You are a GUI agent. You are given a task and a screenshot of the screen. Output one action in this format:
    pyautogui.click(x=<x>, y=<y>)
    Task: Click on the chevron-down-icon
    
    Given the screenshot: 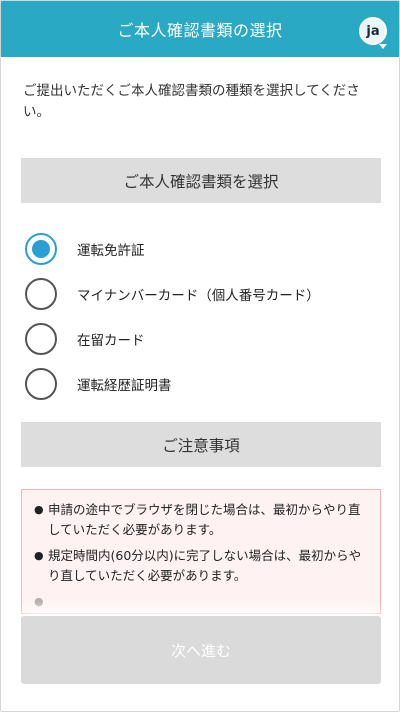 What is the action you would take?
    pyautogui.click(x=383, y=46)
    